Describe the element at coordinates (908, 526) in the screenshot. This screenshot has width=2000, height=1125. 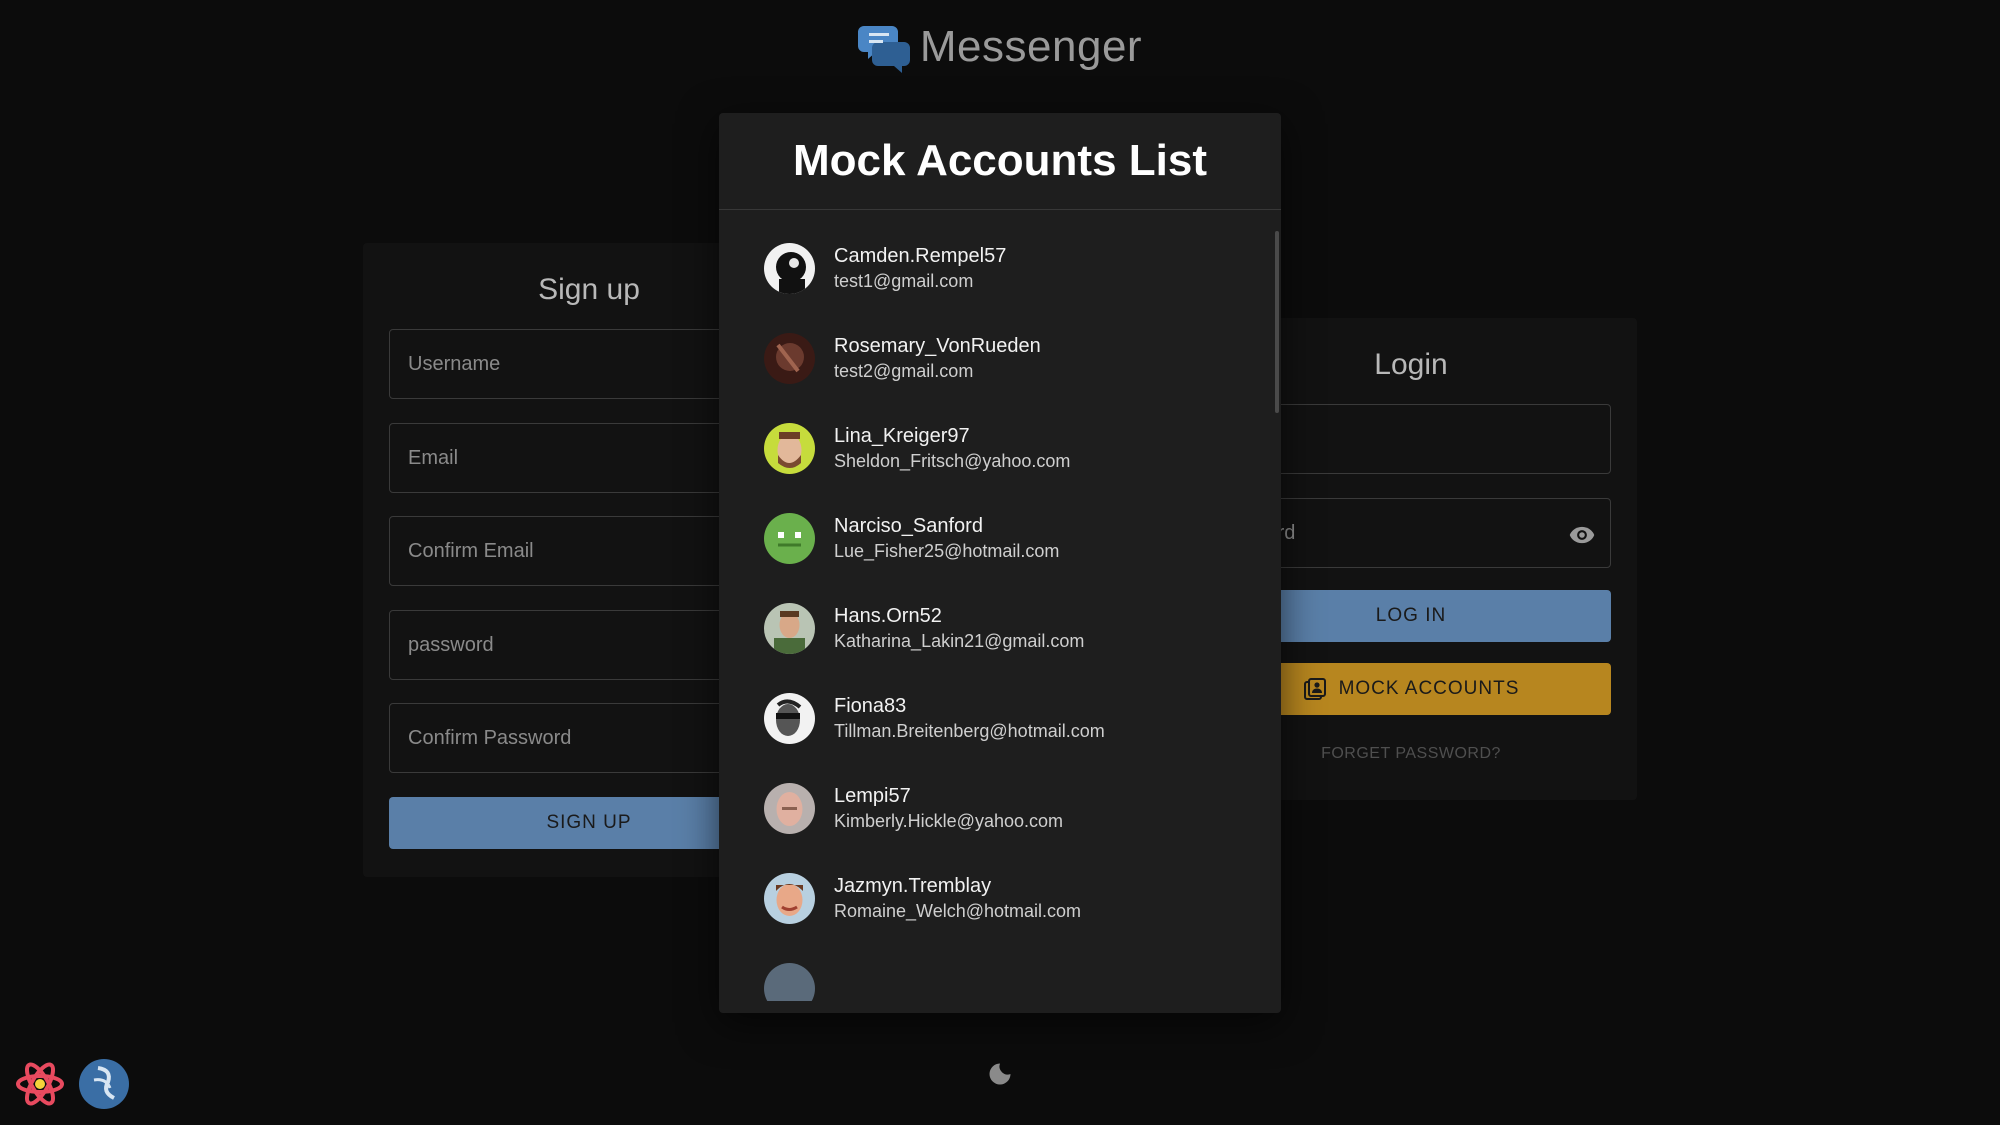
I see `account-name: Narciso_Sanford` at that location.